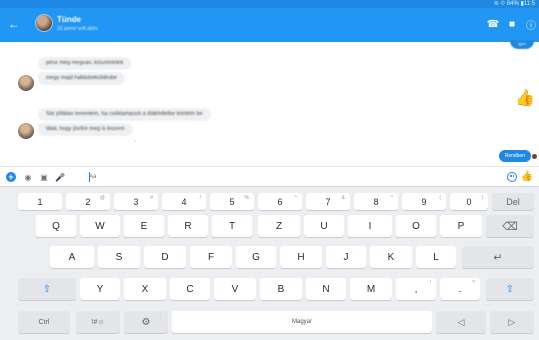 This screenshot has width=539, height=340. I want to click on back-arrow-icon: ←, so click(15, 24).